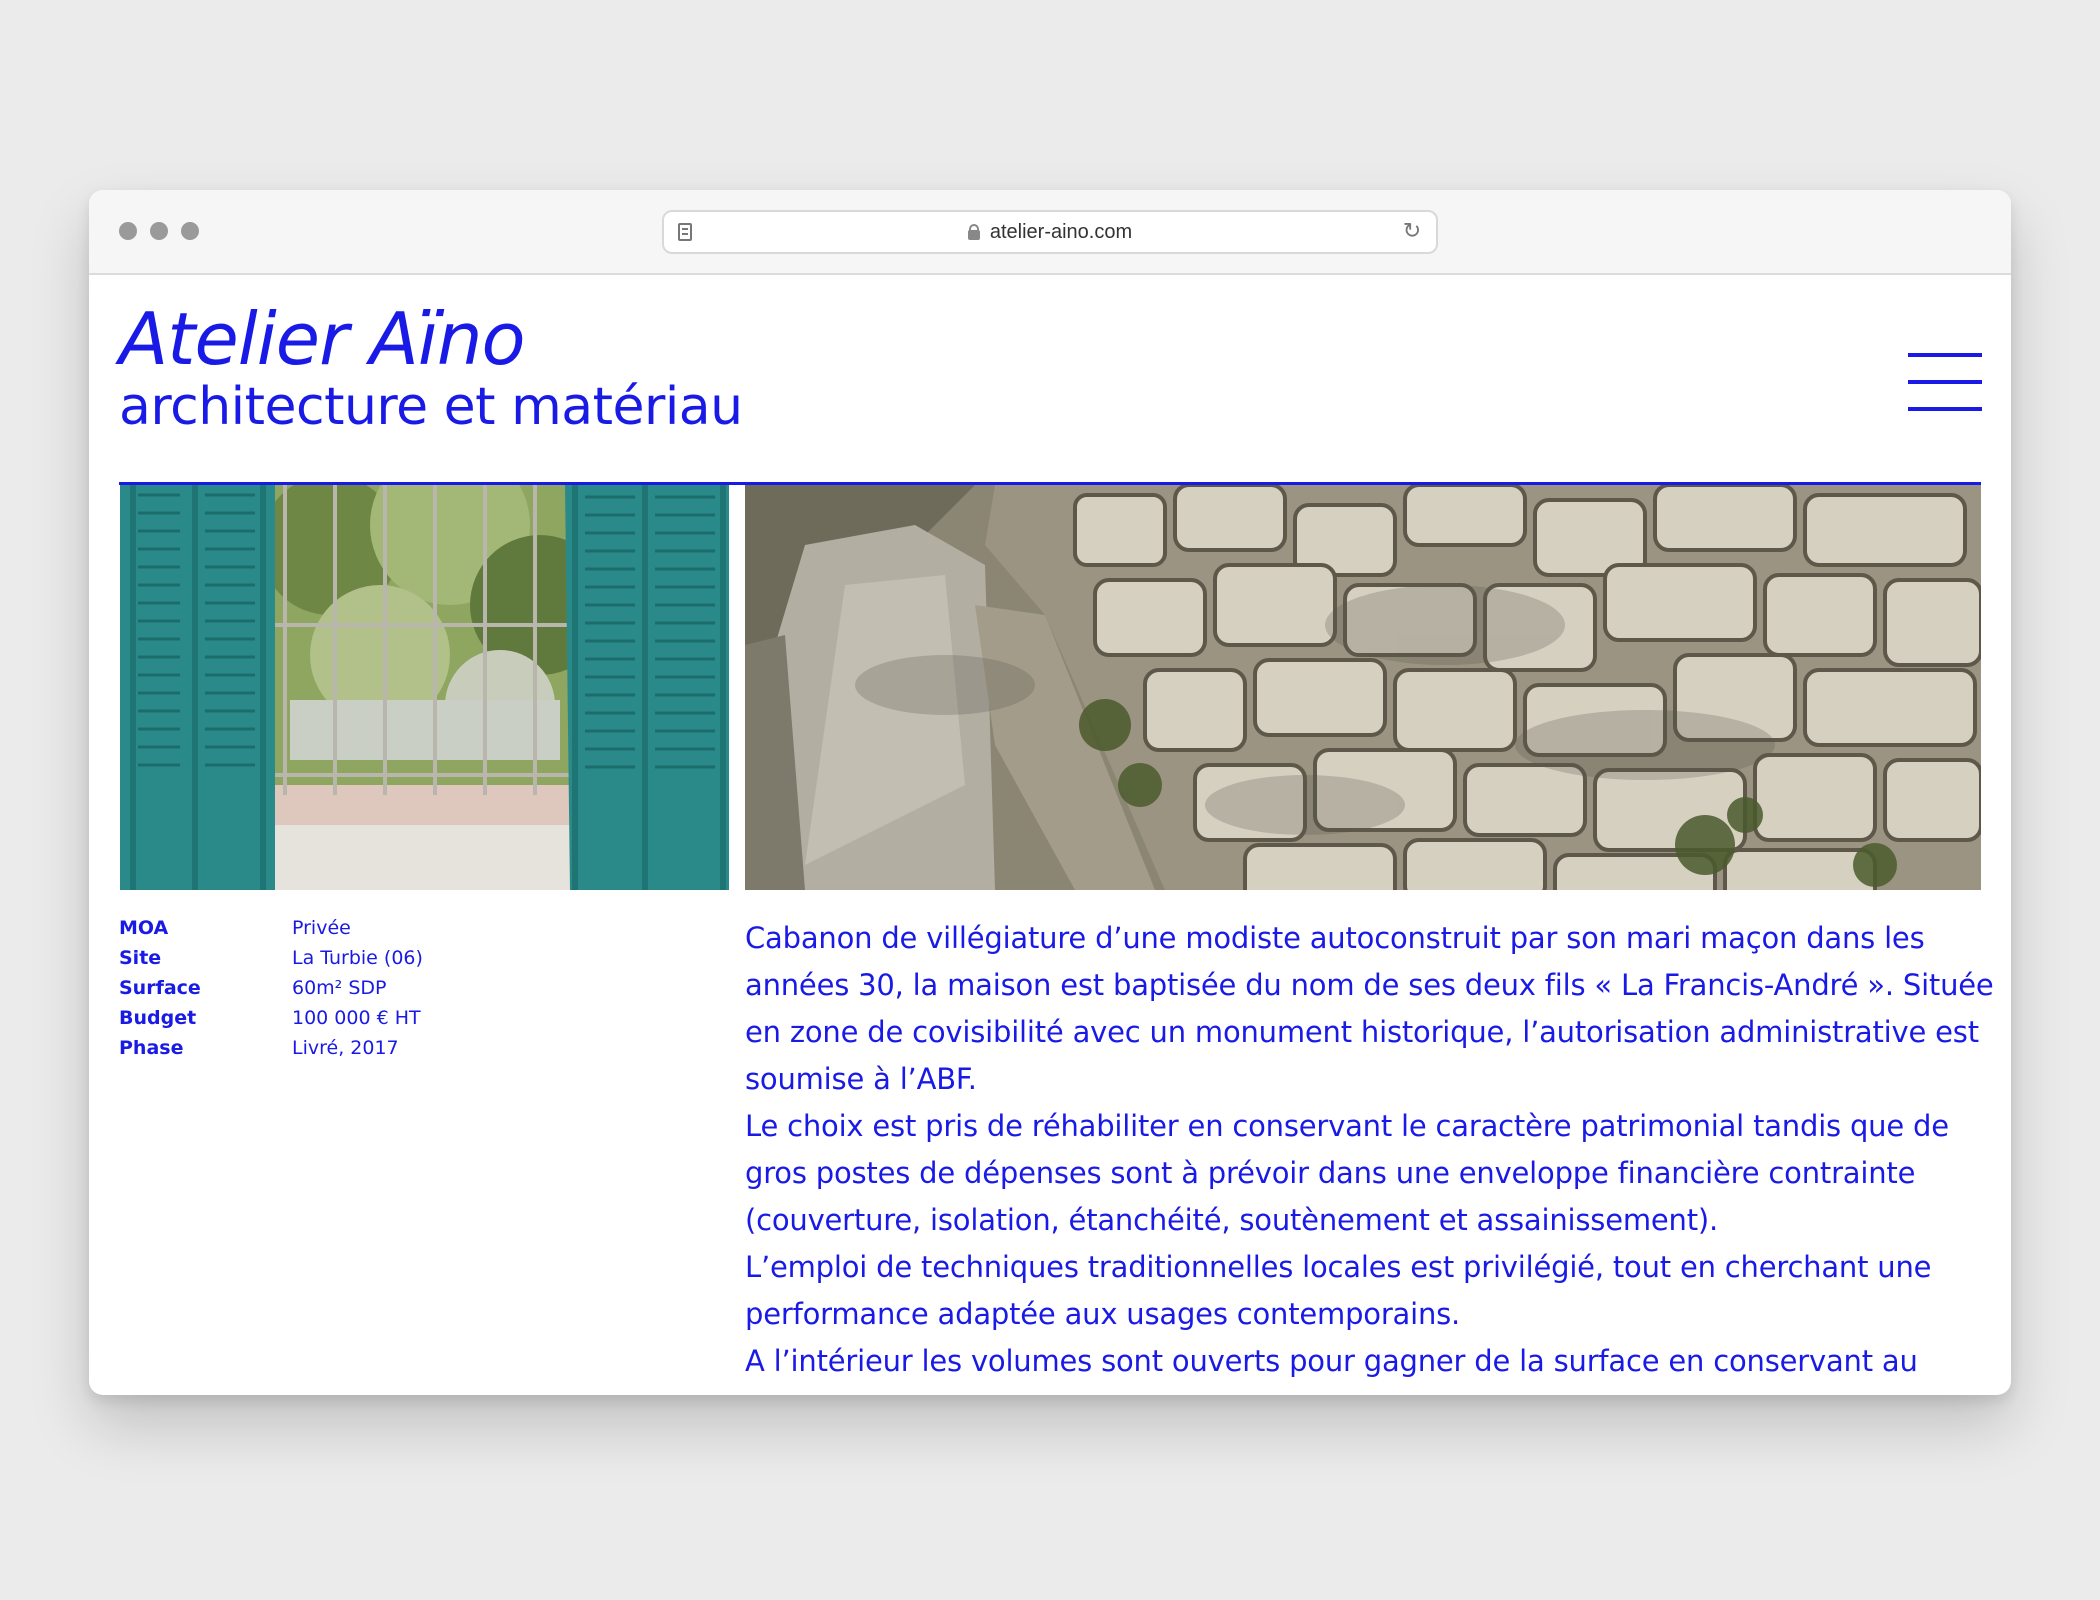 This screenshot has width=2100, height=1600. I want to click on fact-row-phase: Phase Livré, 2017, so click(271, 1048).